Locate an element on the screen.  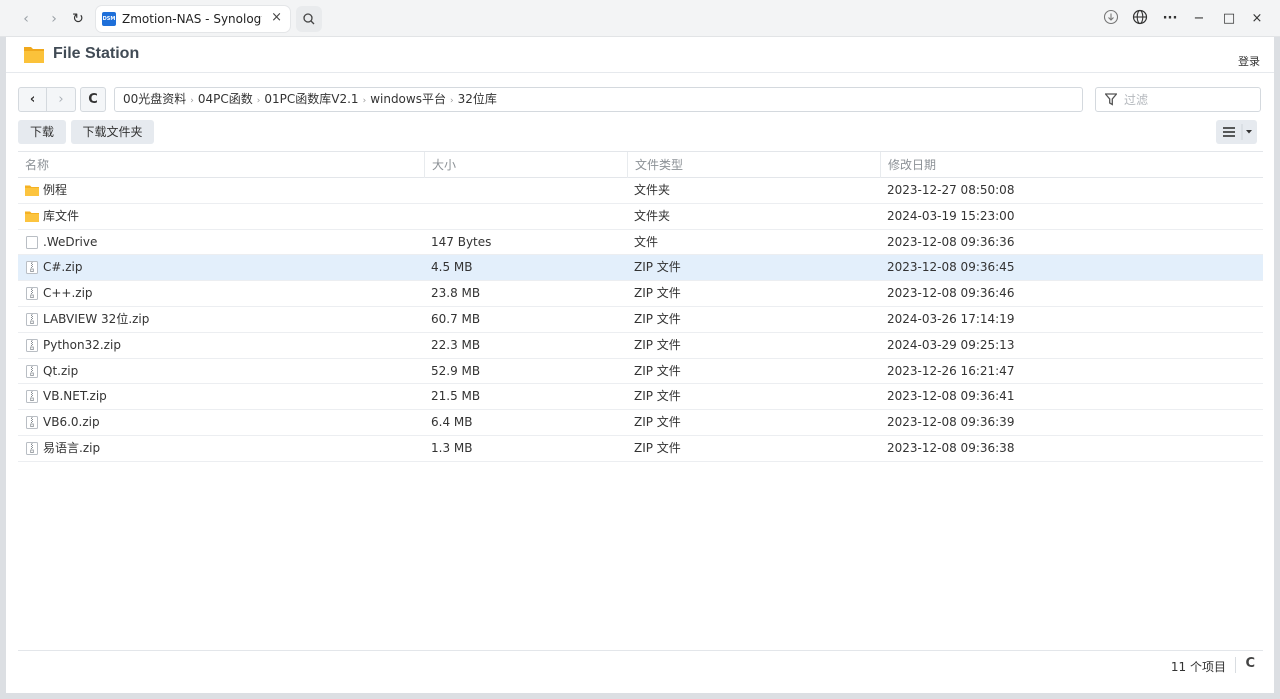
browser-back-button: ‹ is located at coordinates (26, 19).